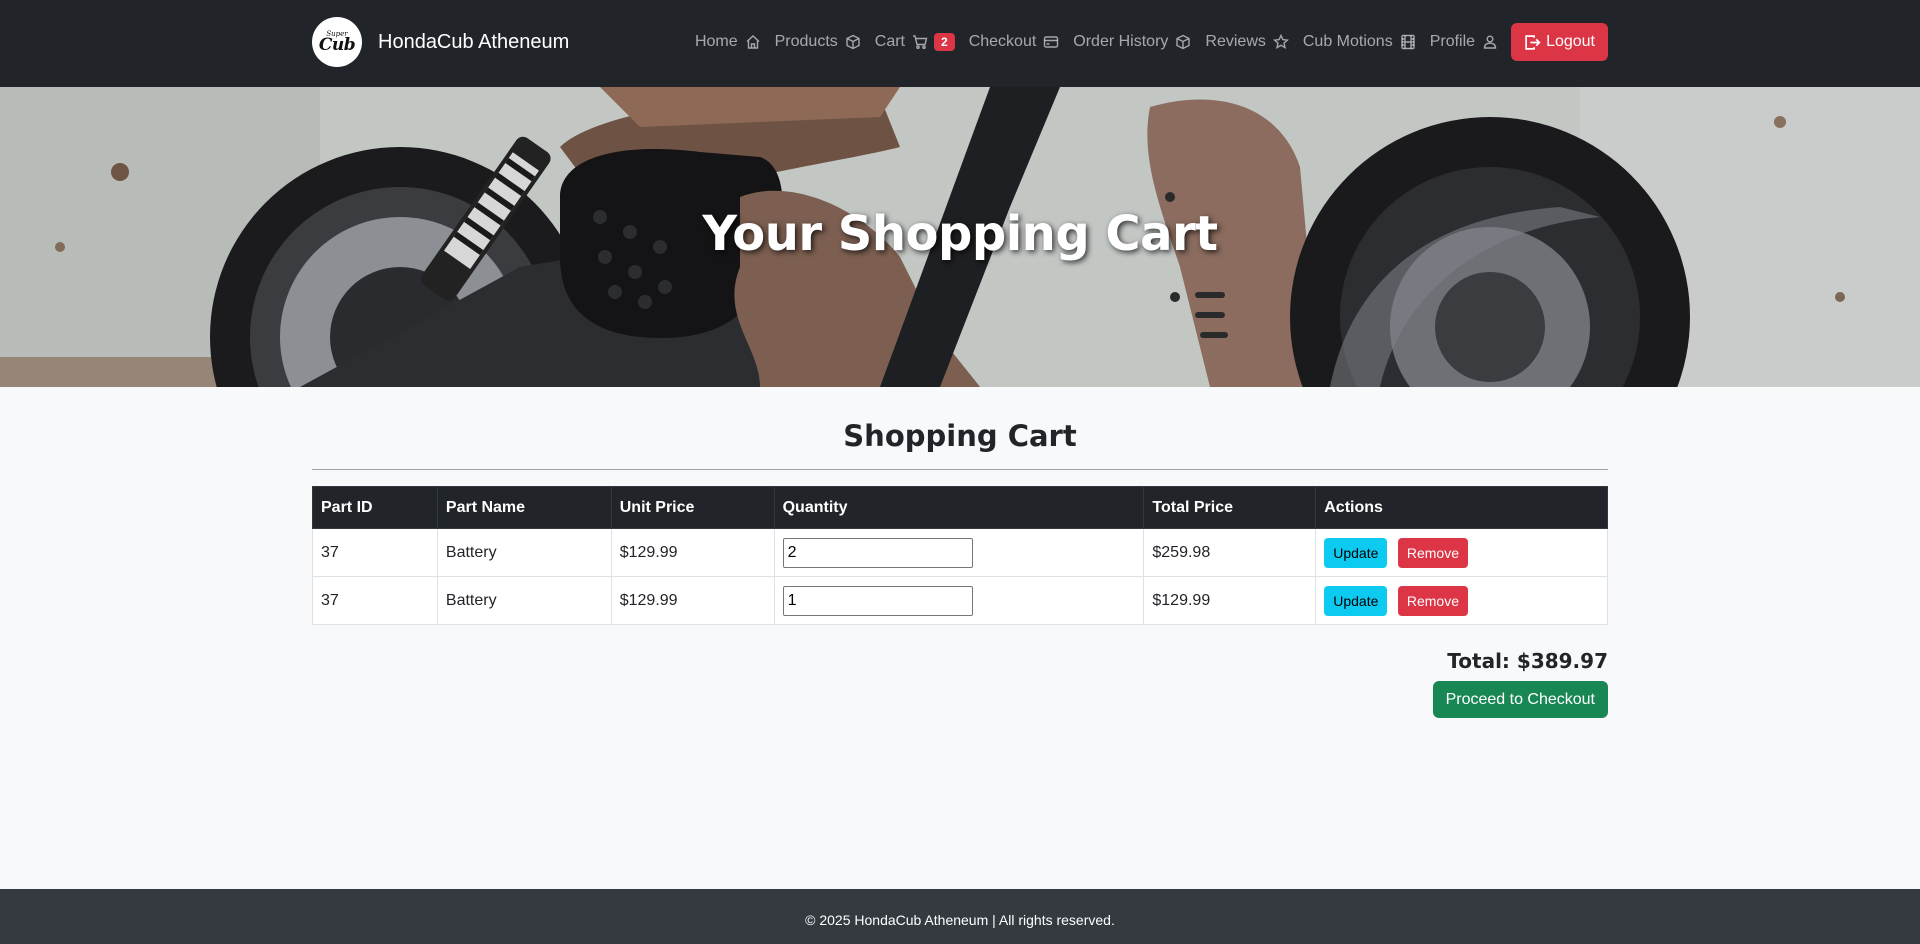  What do you see at coordinates (1230, 507) in the screenshot?
I see `column-header-total-price: Total Price` at bounding box center [1230, 507].